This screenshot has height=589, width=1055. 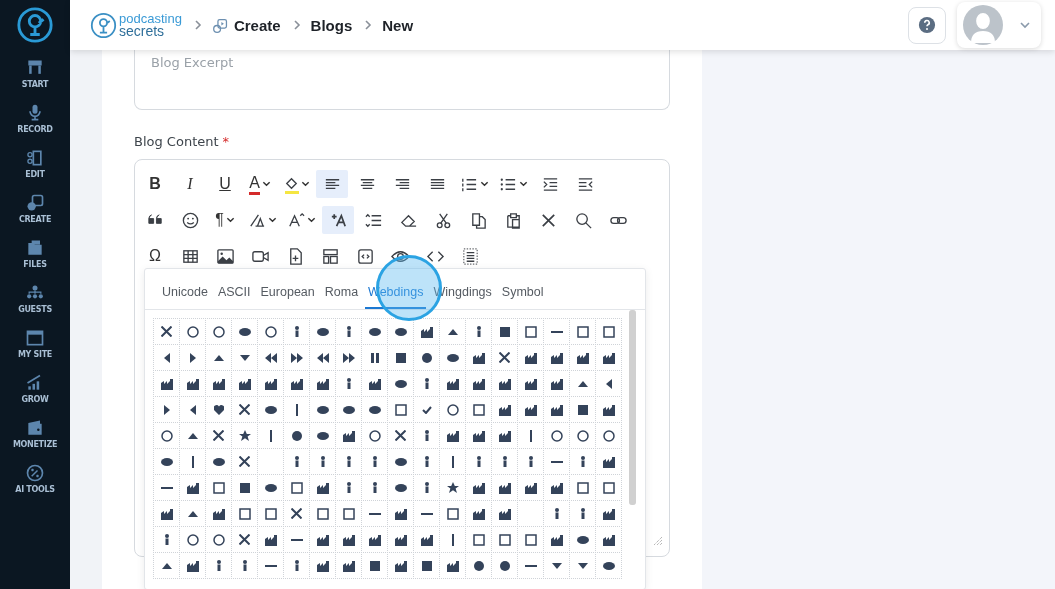 I want to click on brand-logo: podcasting secrets, so click(x=136, y=25).